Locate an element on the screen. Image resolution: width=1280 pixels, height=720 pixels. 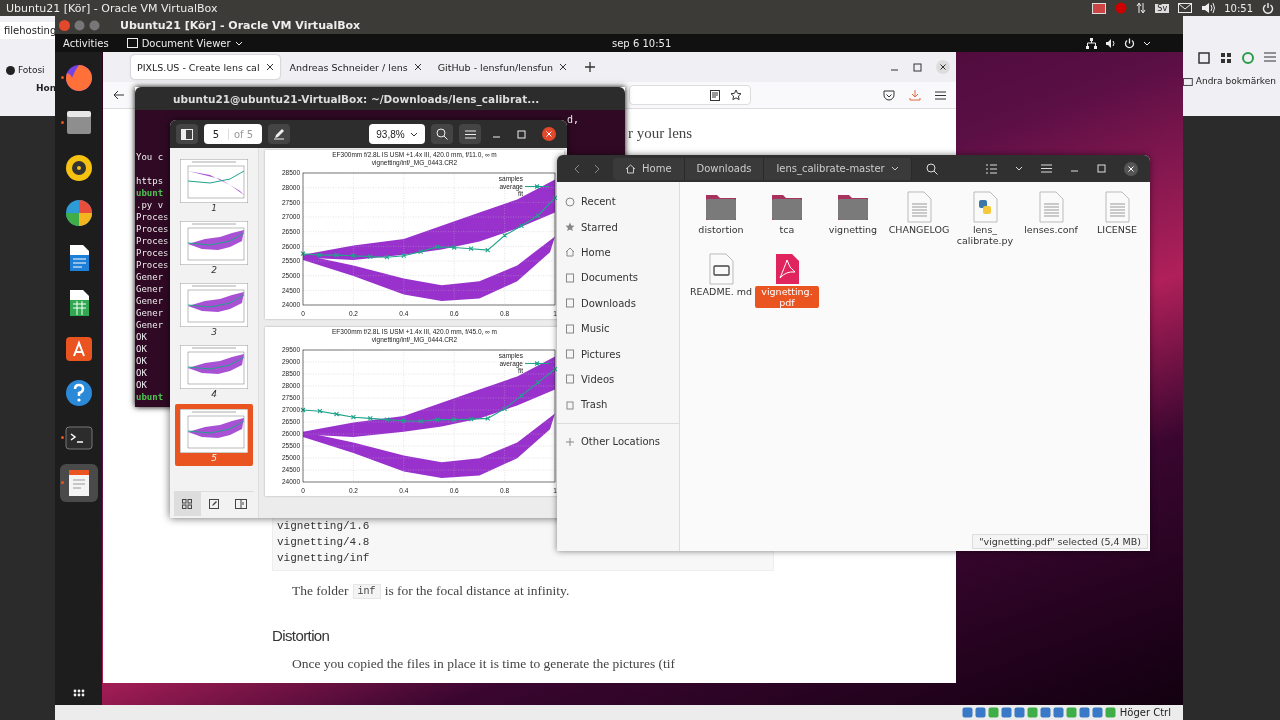
help-app-icon is located at coordinates (78, 393).